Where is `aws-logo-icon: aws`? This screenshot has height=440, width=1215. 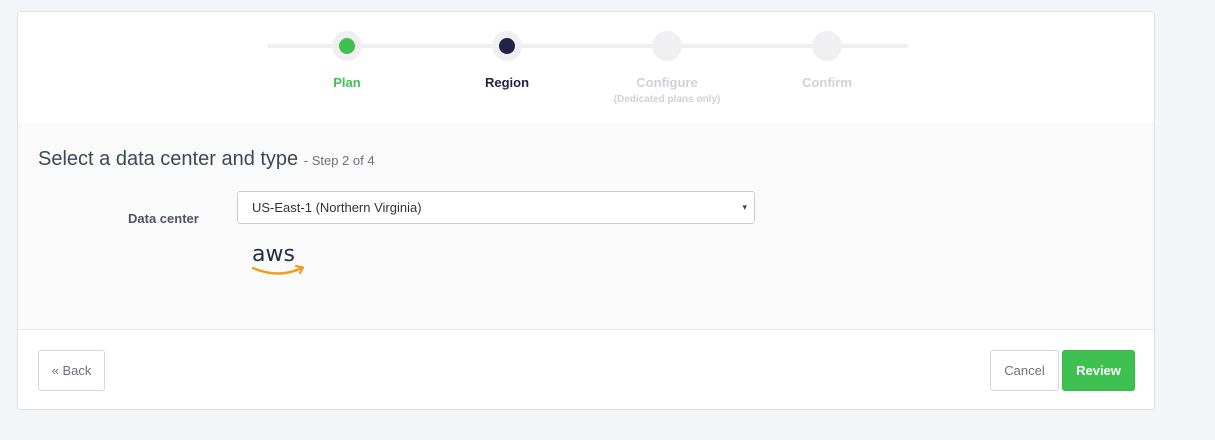
aws-logo-icon: aws is located at coordinates (278, 259).